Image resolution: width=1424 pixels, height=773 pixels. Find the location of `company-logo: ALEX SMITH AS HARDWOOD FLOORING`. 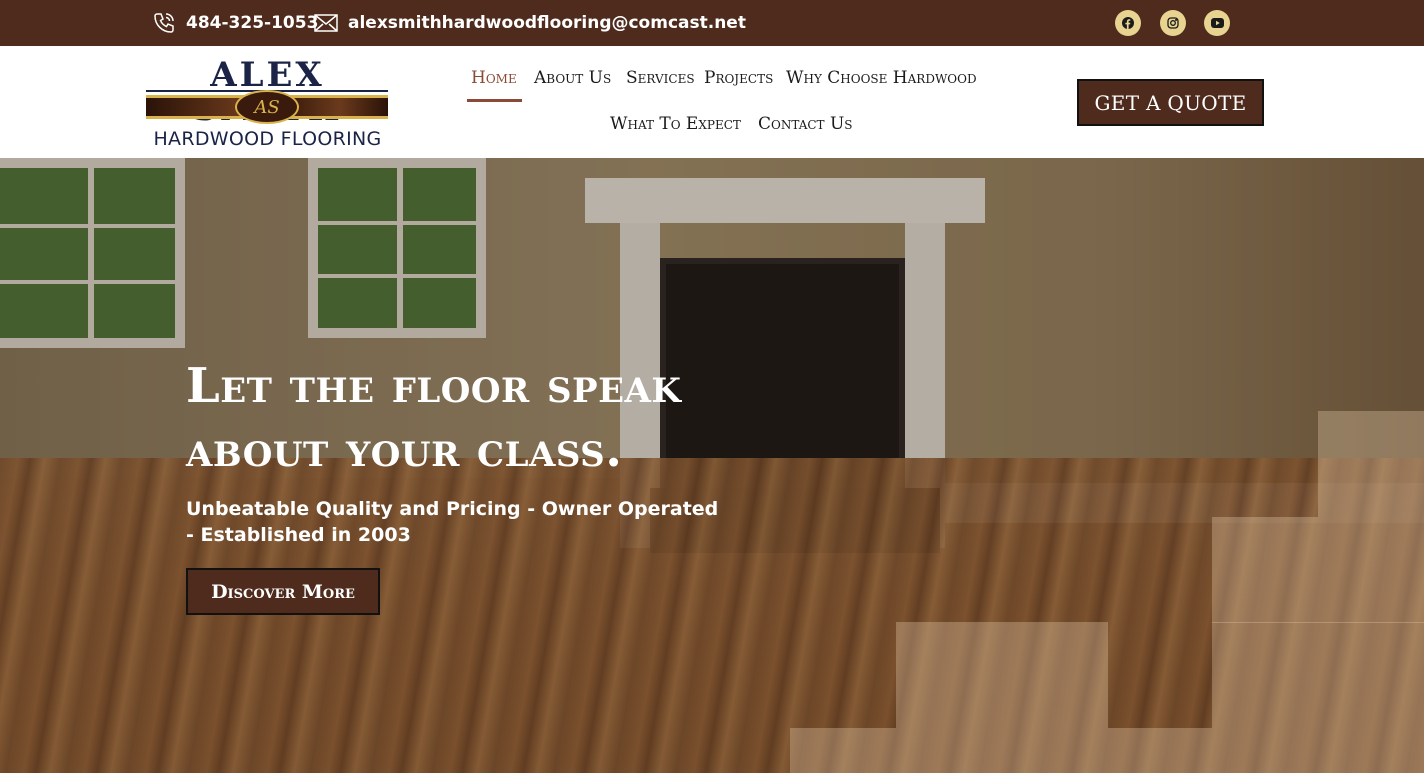

company-logo: ALEX SMITH AS HARDWOOD FLOORING is located at coordinates (267, 104).